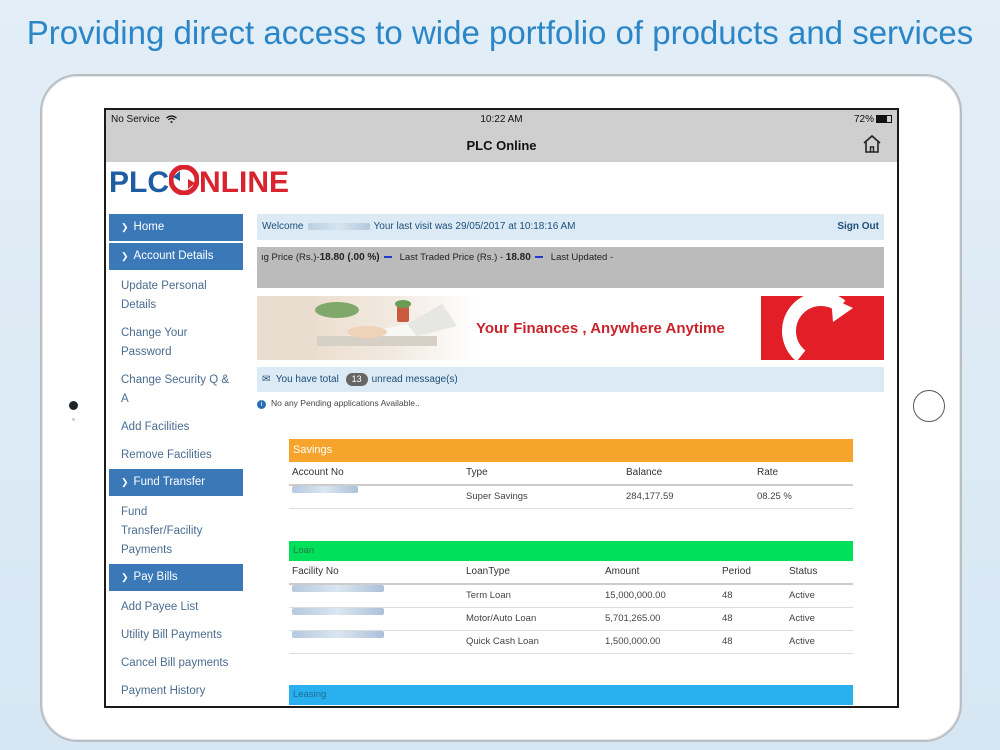 This screenshot has width=1000, height=750. What do you see at coordinates (176, 577) in the screenshot?
I see `sidebar-item-pay-bills: Pay Bills` at bounding box center [176, 577].